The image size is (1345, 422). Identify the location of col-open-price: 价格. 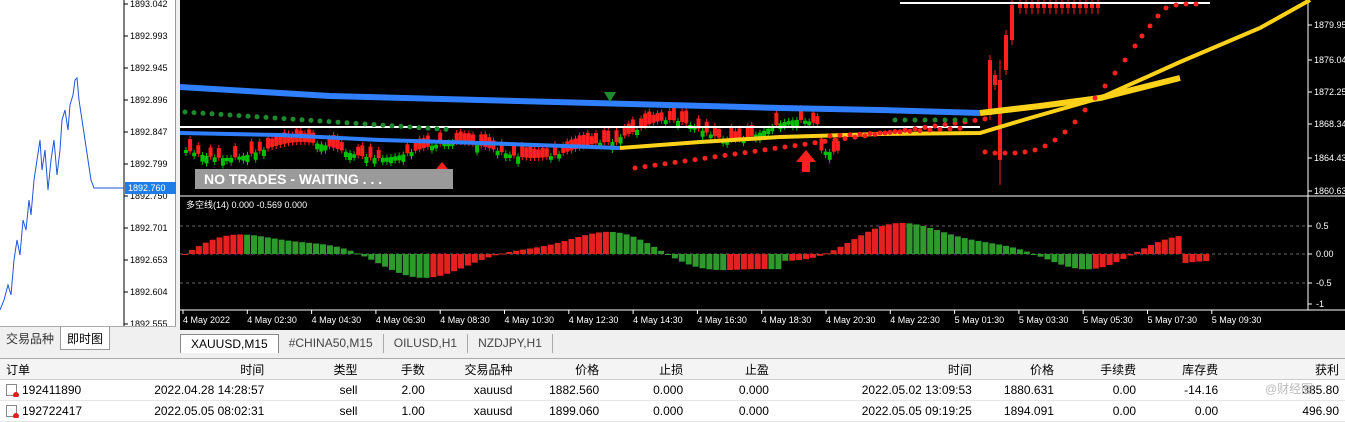
(561, 369).